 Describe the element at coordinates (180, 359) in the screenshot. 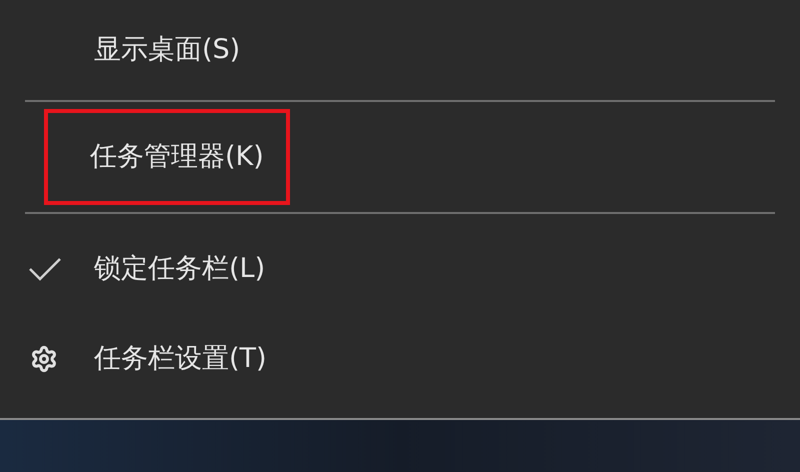

I see `menu-item: 任务栏设置(T)` at that location.